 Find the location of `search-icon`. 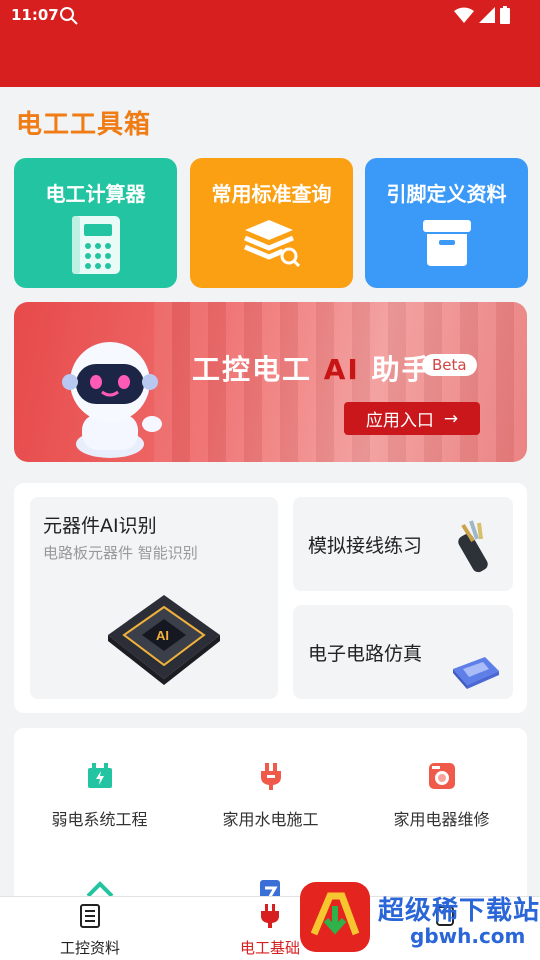

search-icon is located at coordinates (69, 16).